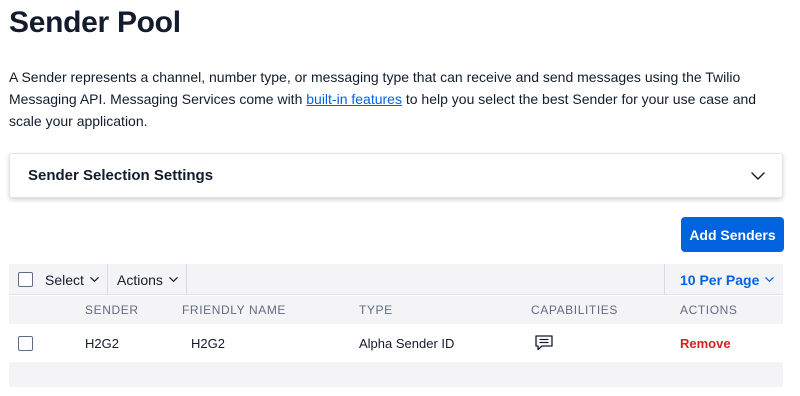 The height and width of the screenshot is (396, 800). What do you see at coordinates (112, 310) in the screenshot?
I see `column-header-sender: SENDER` at bounding box center [112, 310].